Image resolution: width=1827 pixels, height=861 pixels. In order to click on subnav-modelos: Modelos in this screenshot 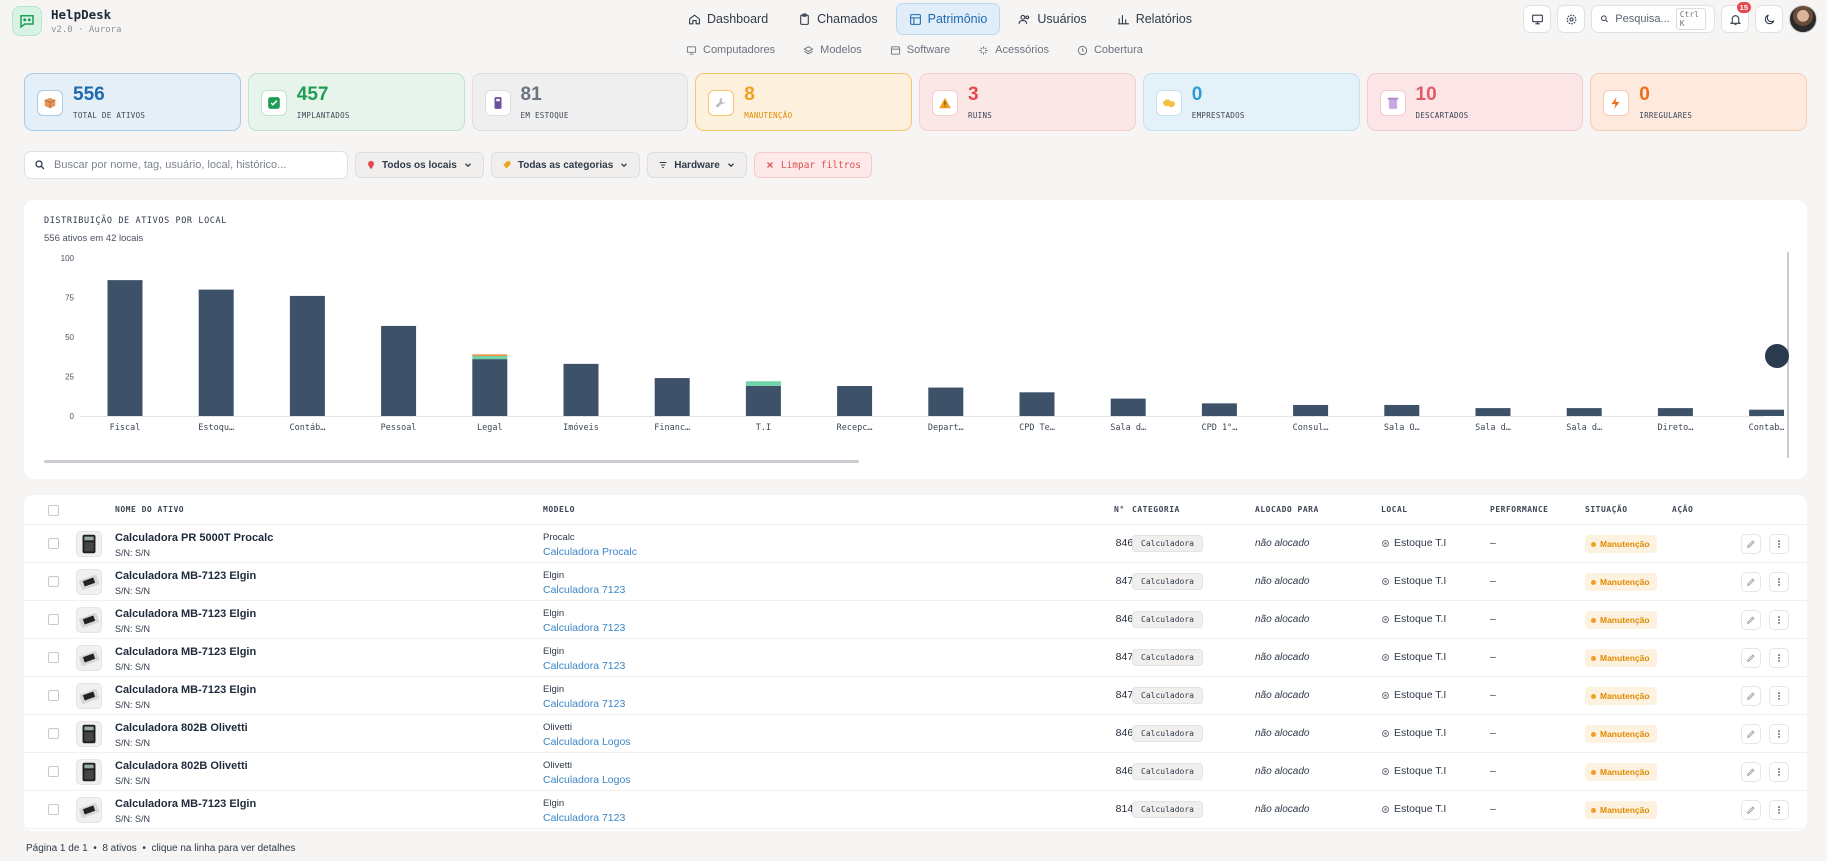, I will do `click(832, 50)`.